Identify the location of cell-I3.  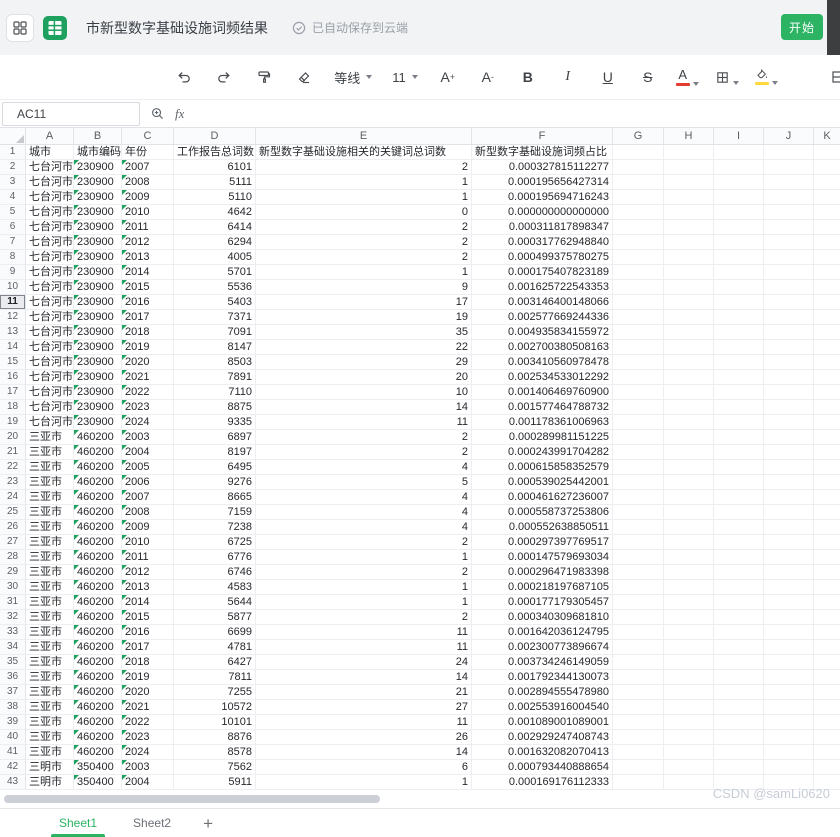
(739, 182).